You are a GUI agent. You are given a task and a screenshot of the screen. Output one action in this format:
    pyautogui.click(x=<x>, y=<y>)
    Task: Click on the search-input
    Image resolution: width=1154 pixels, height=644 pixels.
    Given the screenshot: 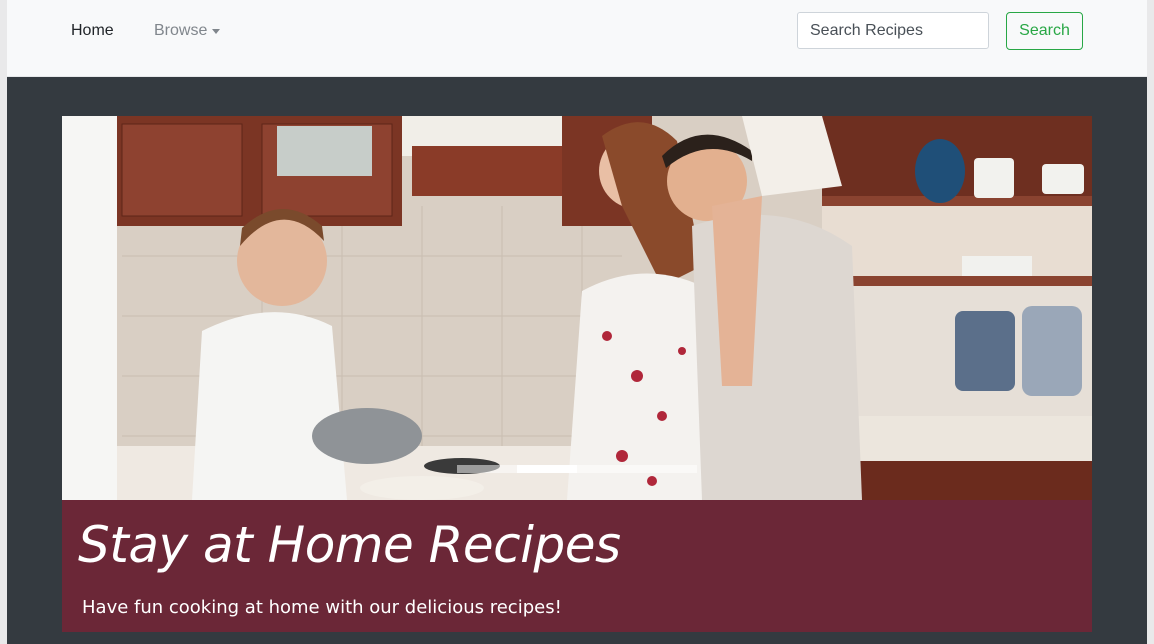 What is the action you would take?
    pyautogui.click(x=893, y=30)
    